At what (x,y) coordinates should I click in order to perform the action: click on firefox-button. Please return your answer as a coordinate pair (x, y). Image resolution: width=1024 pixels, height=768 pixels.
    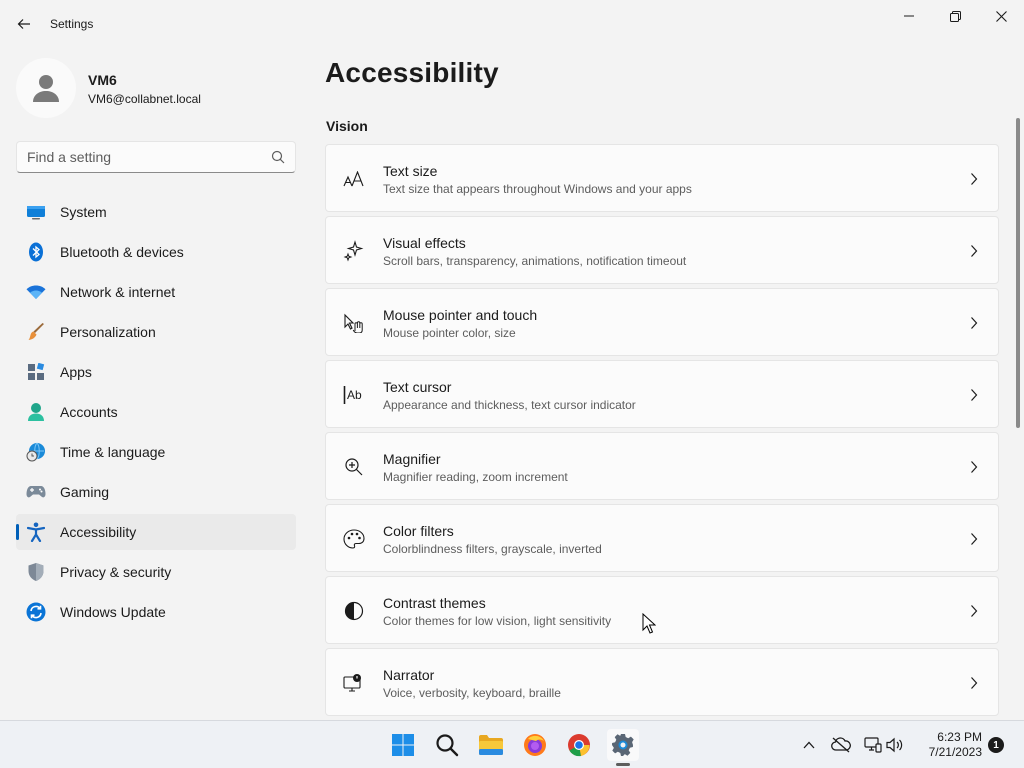
    Looking at the image, I should click on (535, 745).